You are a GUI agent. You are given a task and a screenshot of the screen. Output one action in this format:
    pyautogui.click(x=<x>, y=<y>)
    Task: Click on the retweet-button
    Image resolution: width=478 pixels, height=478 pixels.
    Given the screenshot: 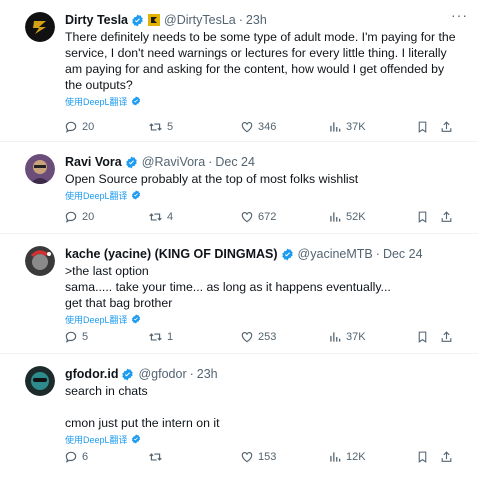 What is the action you would take?
    pyautogui.click(x=157, y=457)
    